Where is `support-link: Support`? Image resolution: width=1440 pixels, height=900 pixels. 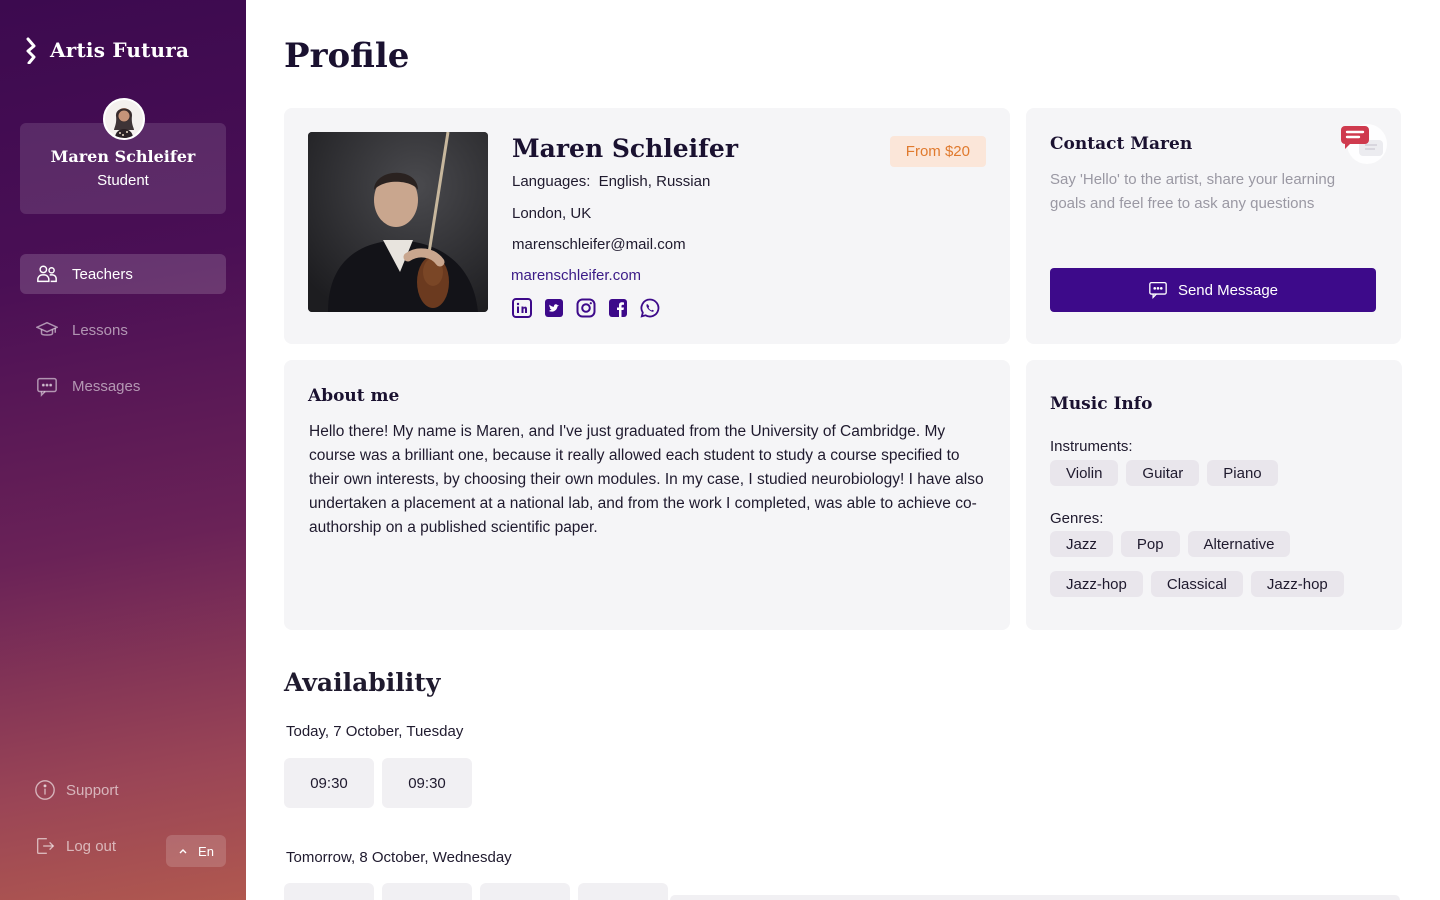
support-link: Support is located at coordinates (130, 790).